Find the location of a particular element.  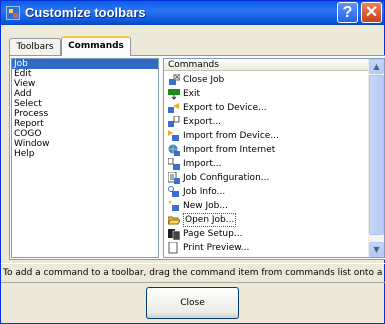

tab-commands: Commands is located at coordinates (96, 46).